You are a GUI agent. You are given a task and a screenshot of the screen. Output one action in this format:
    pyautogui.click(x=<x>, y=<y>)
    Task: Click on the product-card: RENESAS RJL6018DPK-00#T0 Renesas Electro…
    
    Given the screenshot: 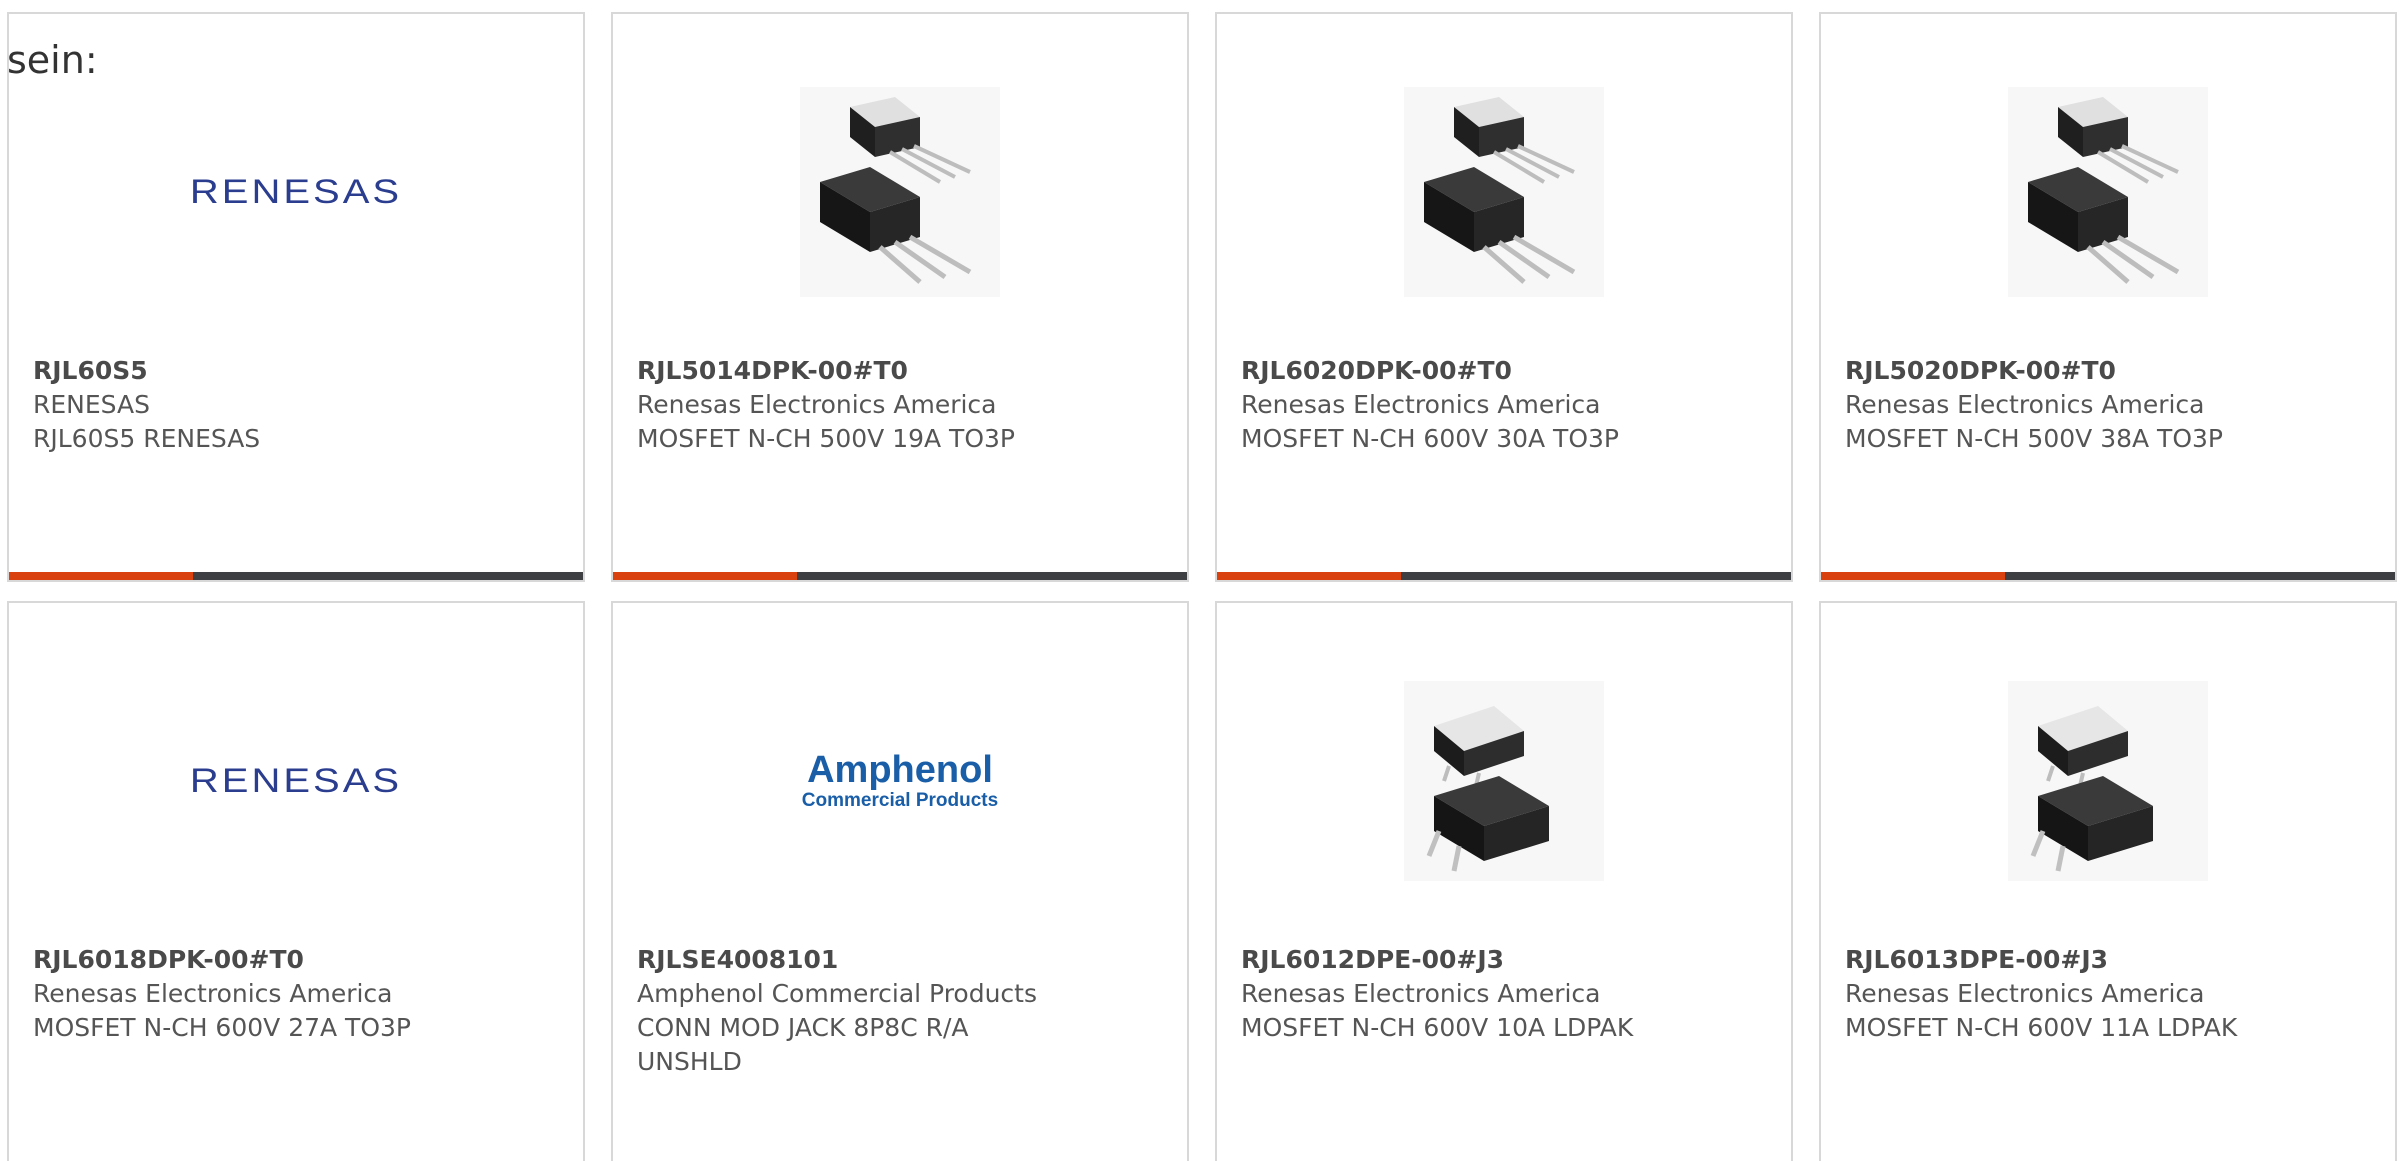 What is the action you would take?
    pyautogui.click(x=296, y=881)
    